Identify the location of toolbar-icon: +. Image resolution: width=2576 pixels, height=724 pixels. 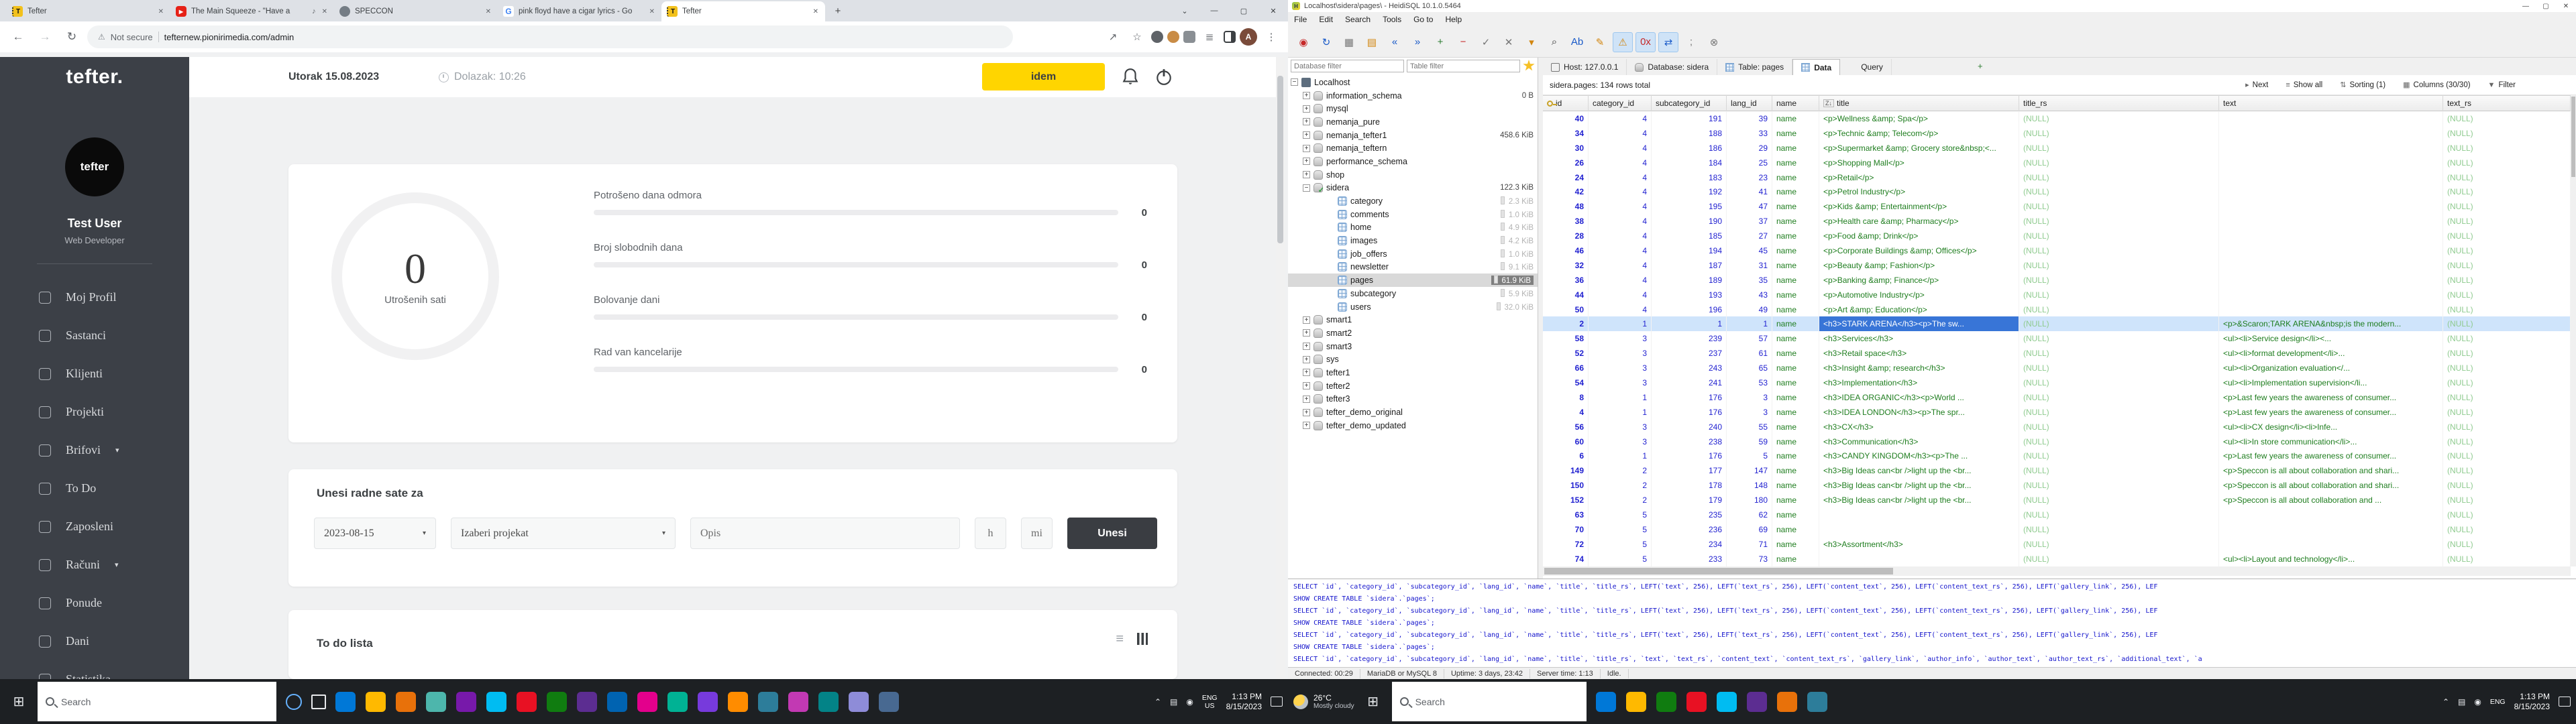
(1440, 42).